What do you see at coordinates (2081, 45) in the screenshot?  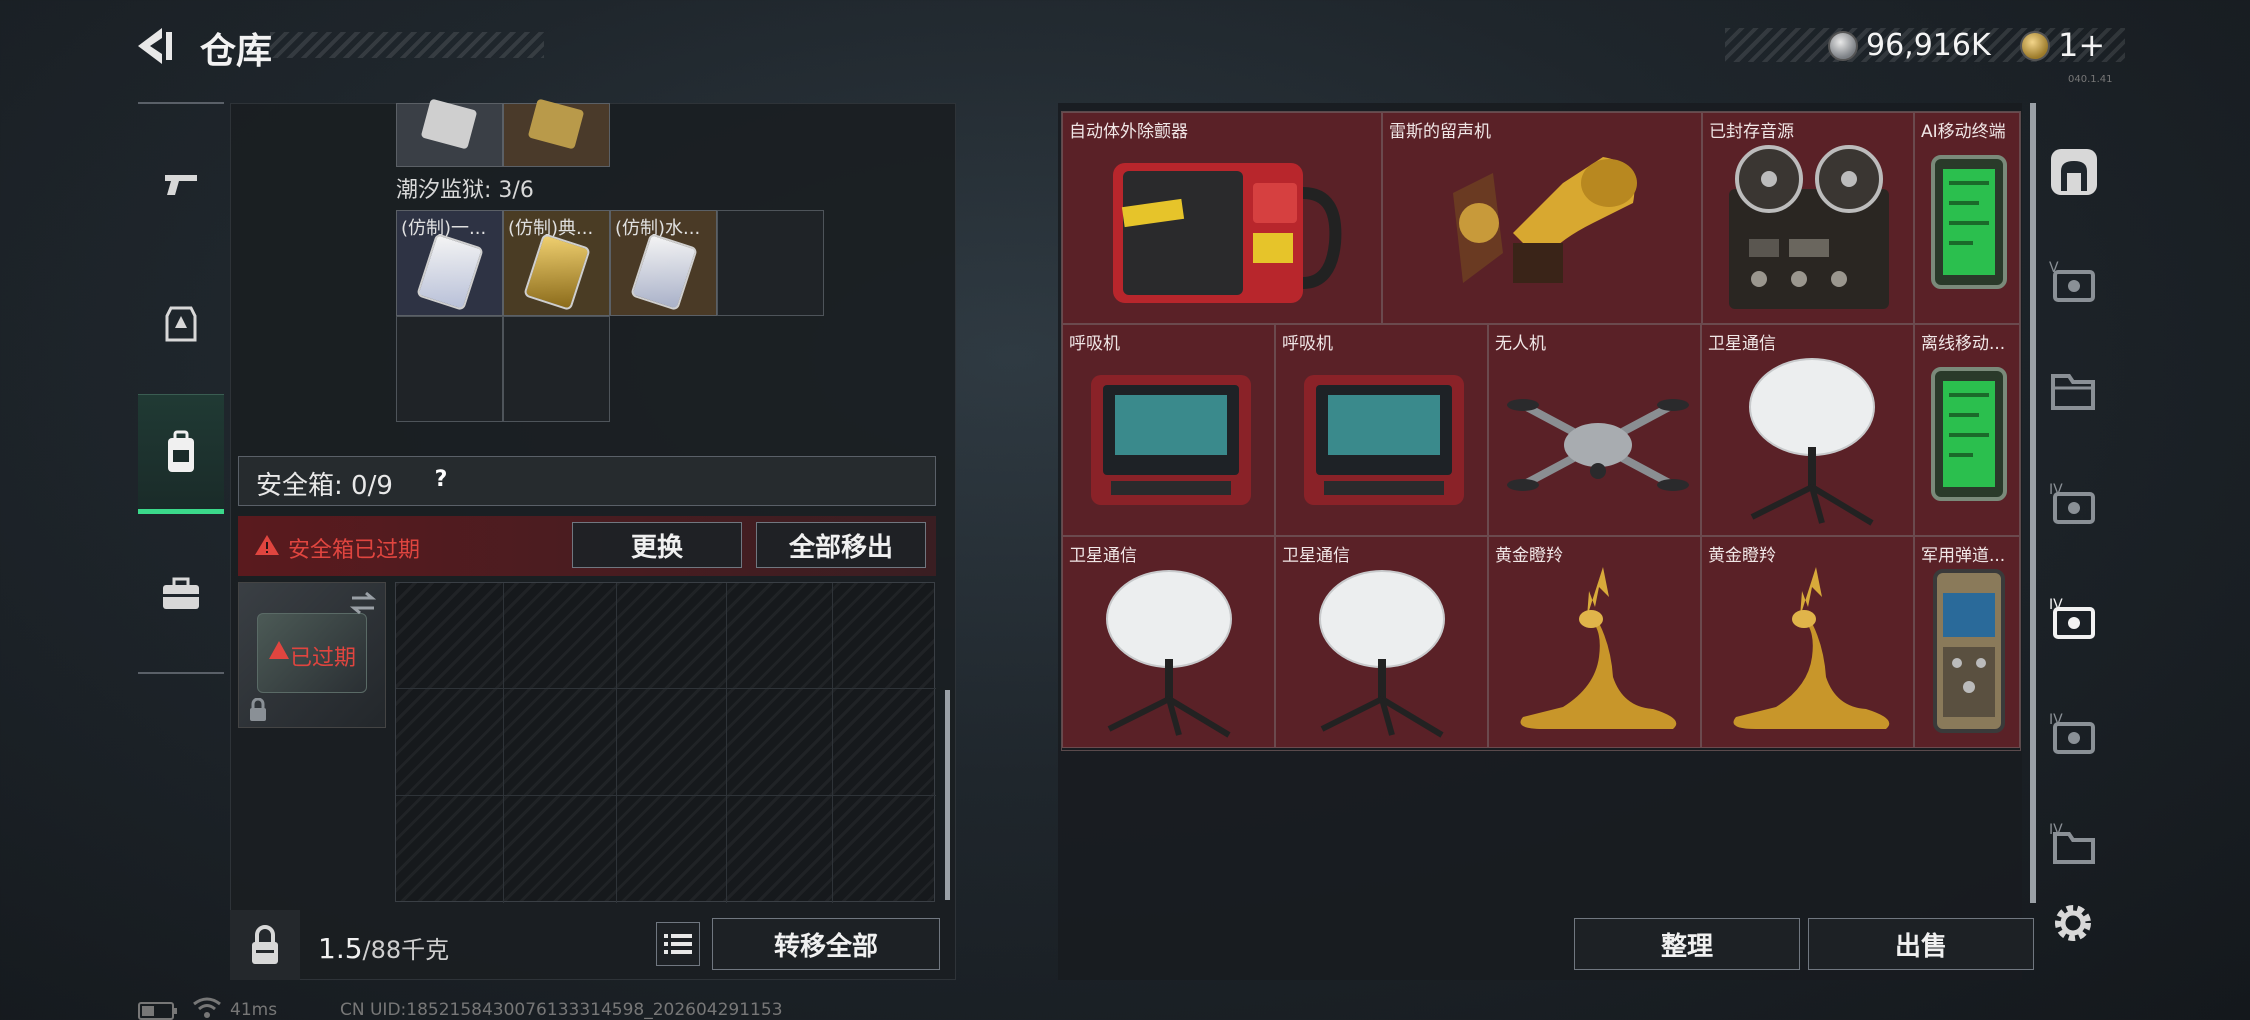 I see `ticket-balance: 1+` at bounding box center [2081, 45].